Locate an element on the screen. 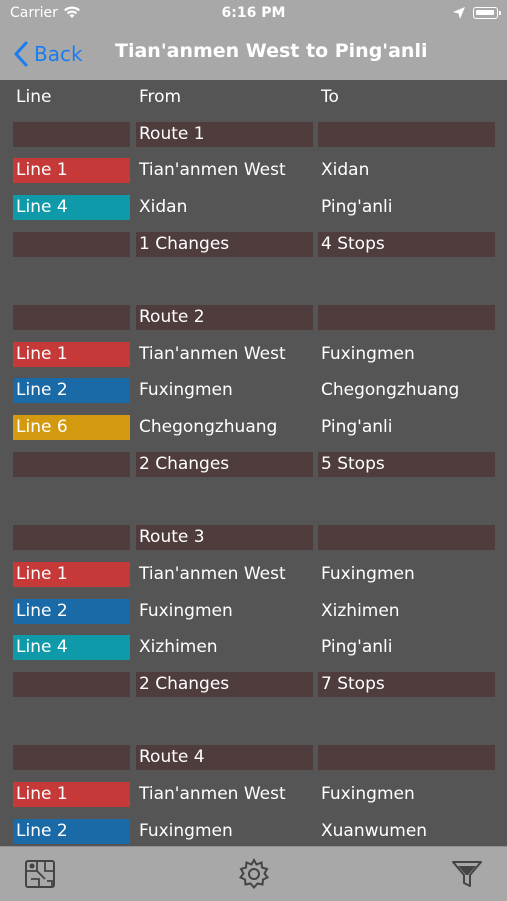  route-leg-row: Line 4 Xidan Ping'anli is located at coordinates (253, 208).